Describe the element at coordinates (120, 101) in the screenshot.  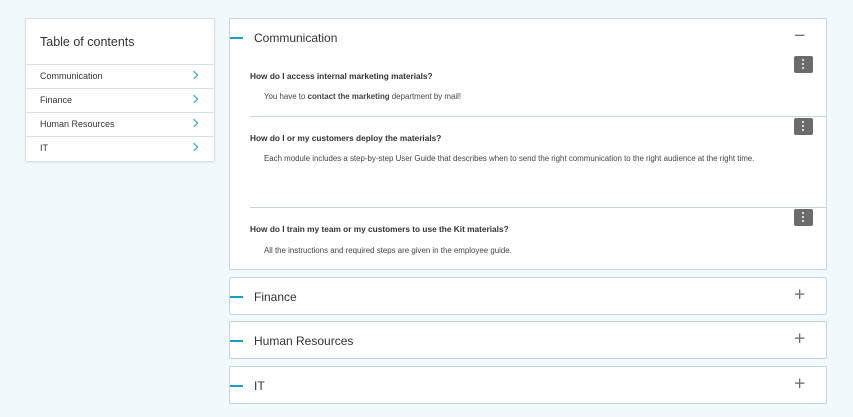
I see `toc-item-finance: Finance` at that location.